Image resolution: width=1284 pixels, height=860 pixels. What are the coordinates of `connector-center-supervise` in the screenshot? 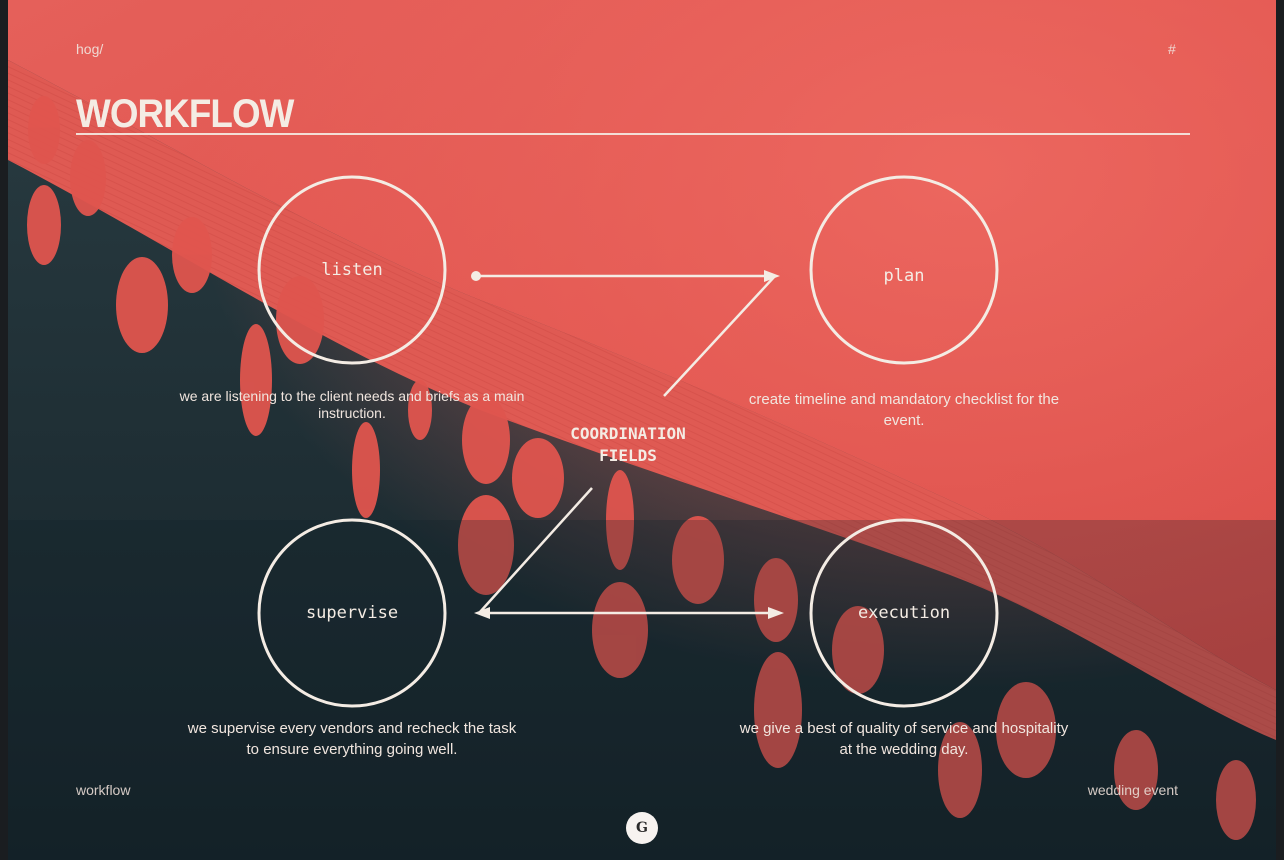 It's located at (536, 550).